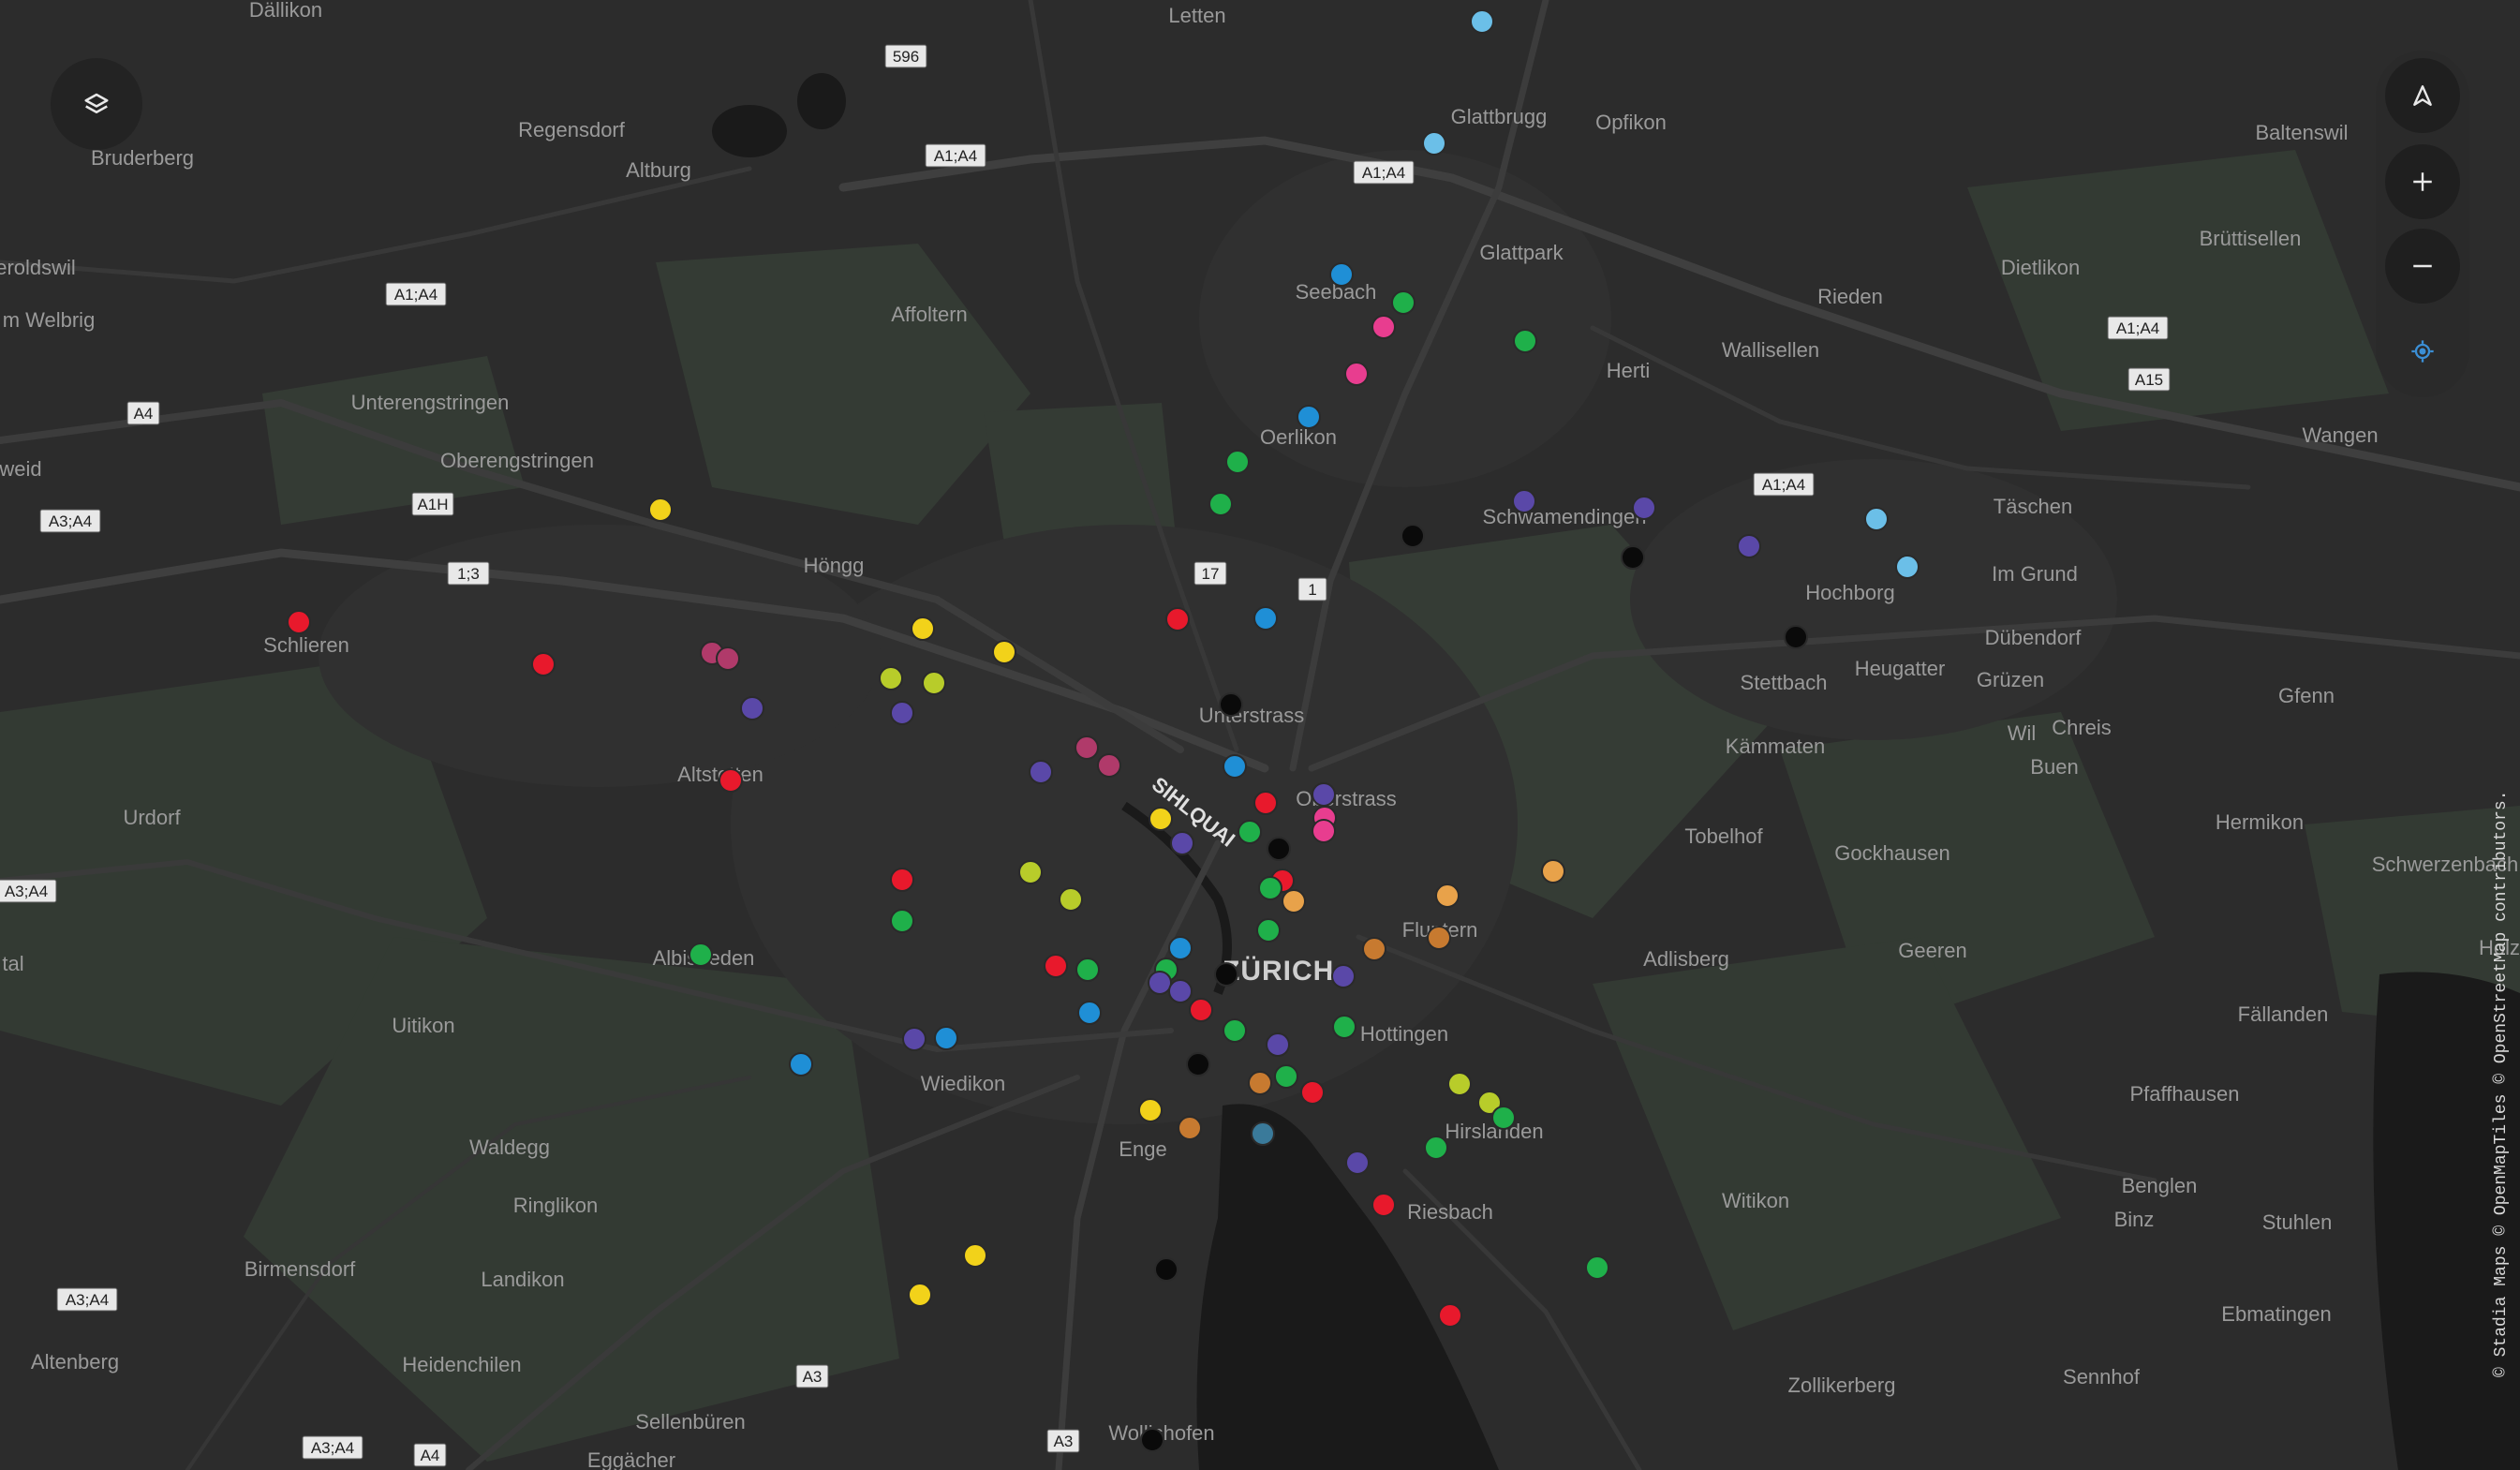 The image size is (2520, 1470). Describe the element at coordinates (1450, 1212) in the screenshot. I see `place-label: Riesbach` at that location.